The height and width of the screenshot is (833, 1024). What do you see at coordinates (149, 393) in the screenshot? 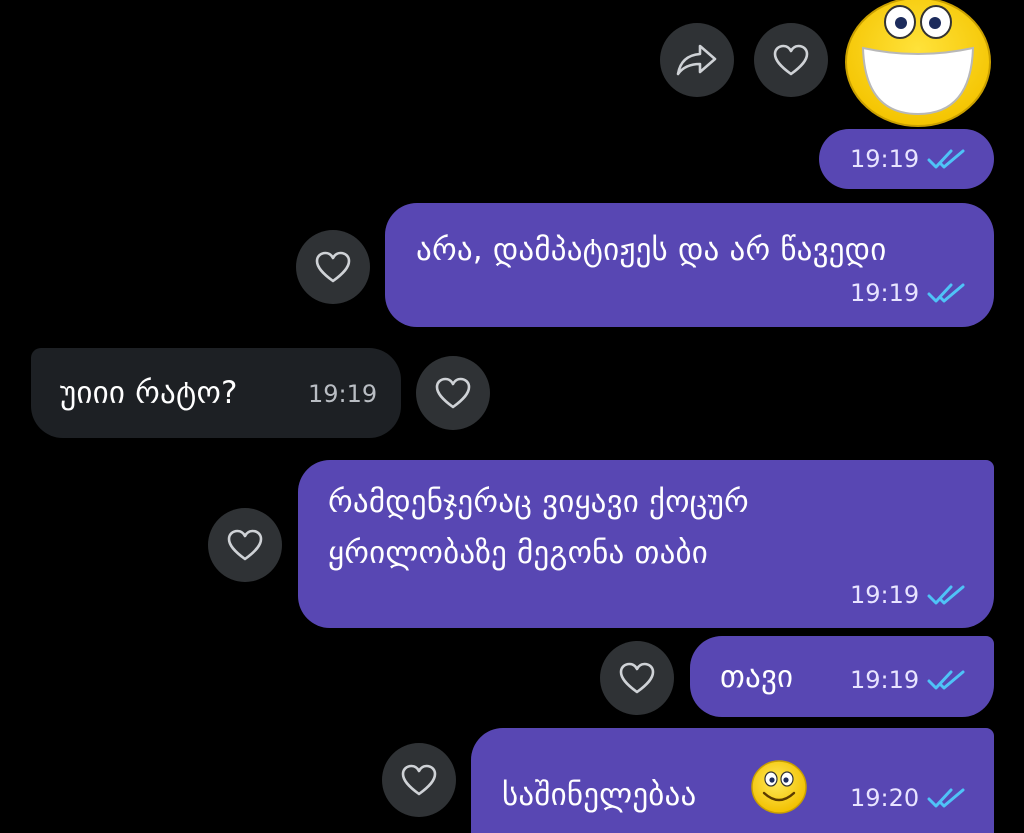
I see `message-text: უიიი რატო?` at bounding box center [149, 393].